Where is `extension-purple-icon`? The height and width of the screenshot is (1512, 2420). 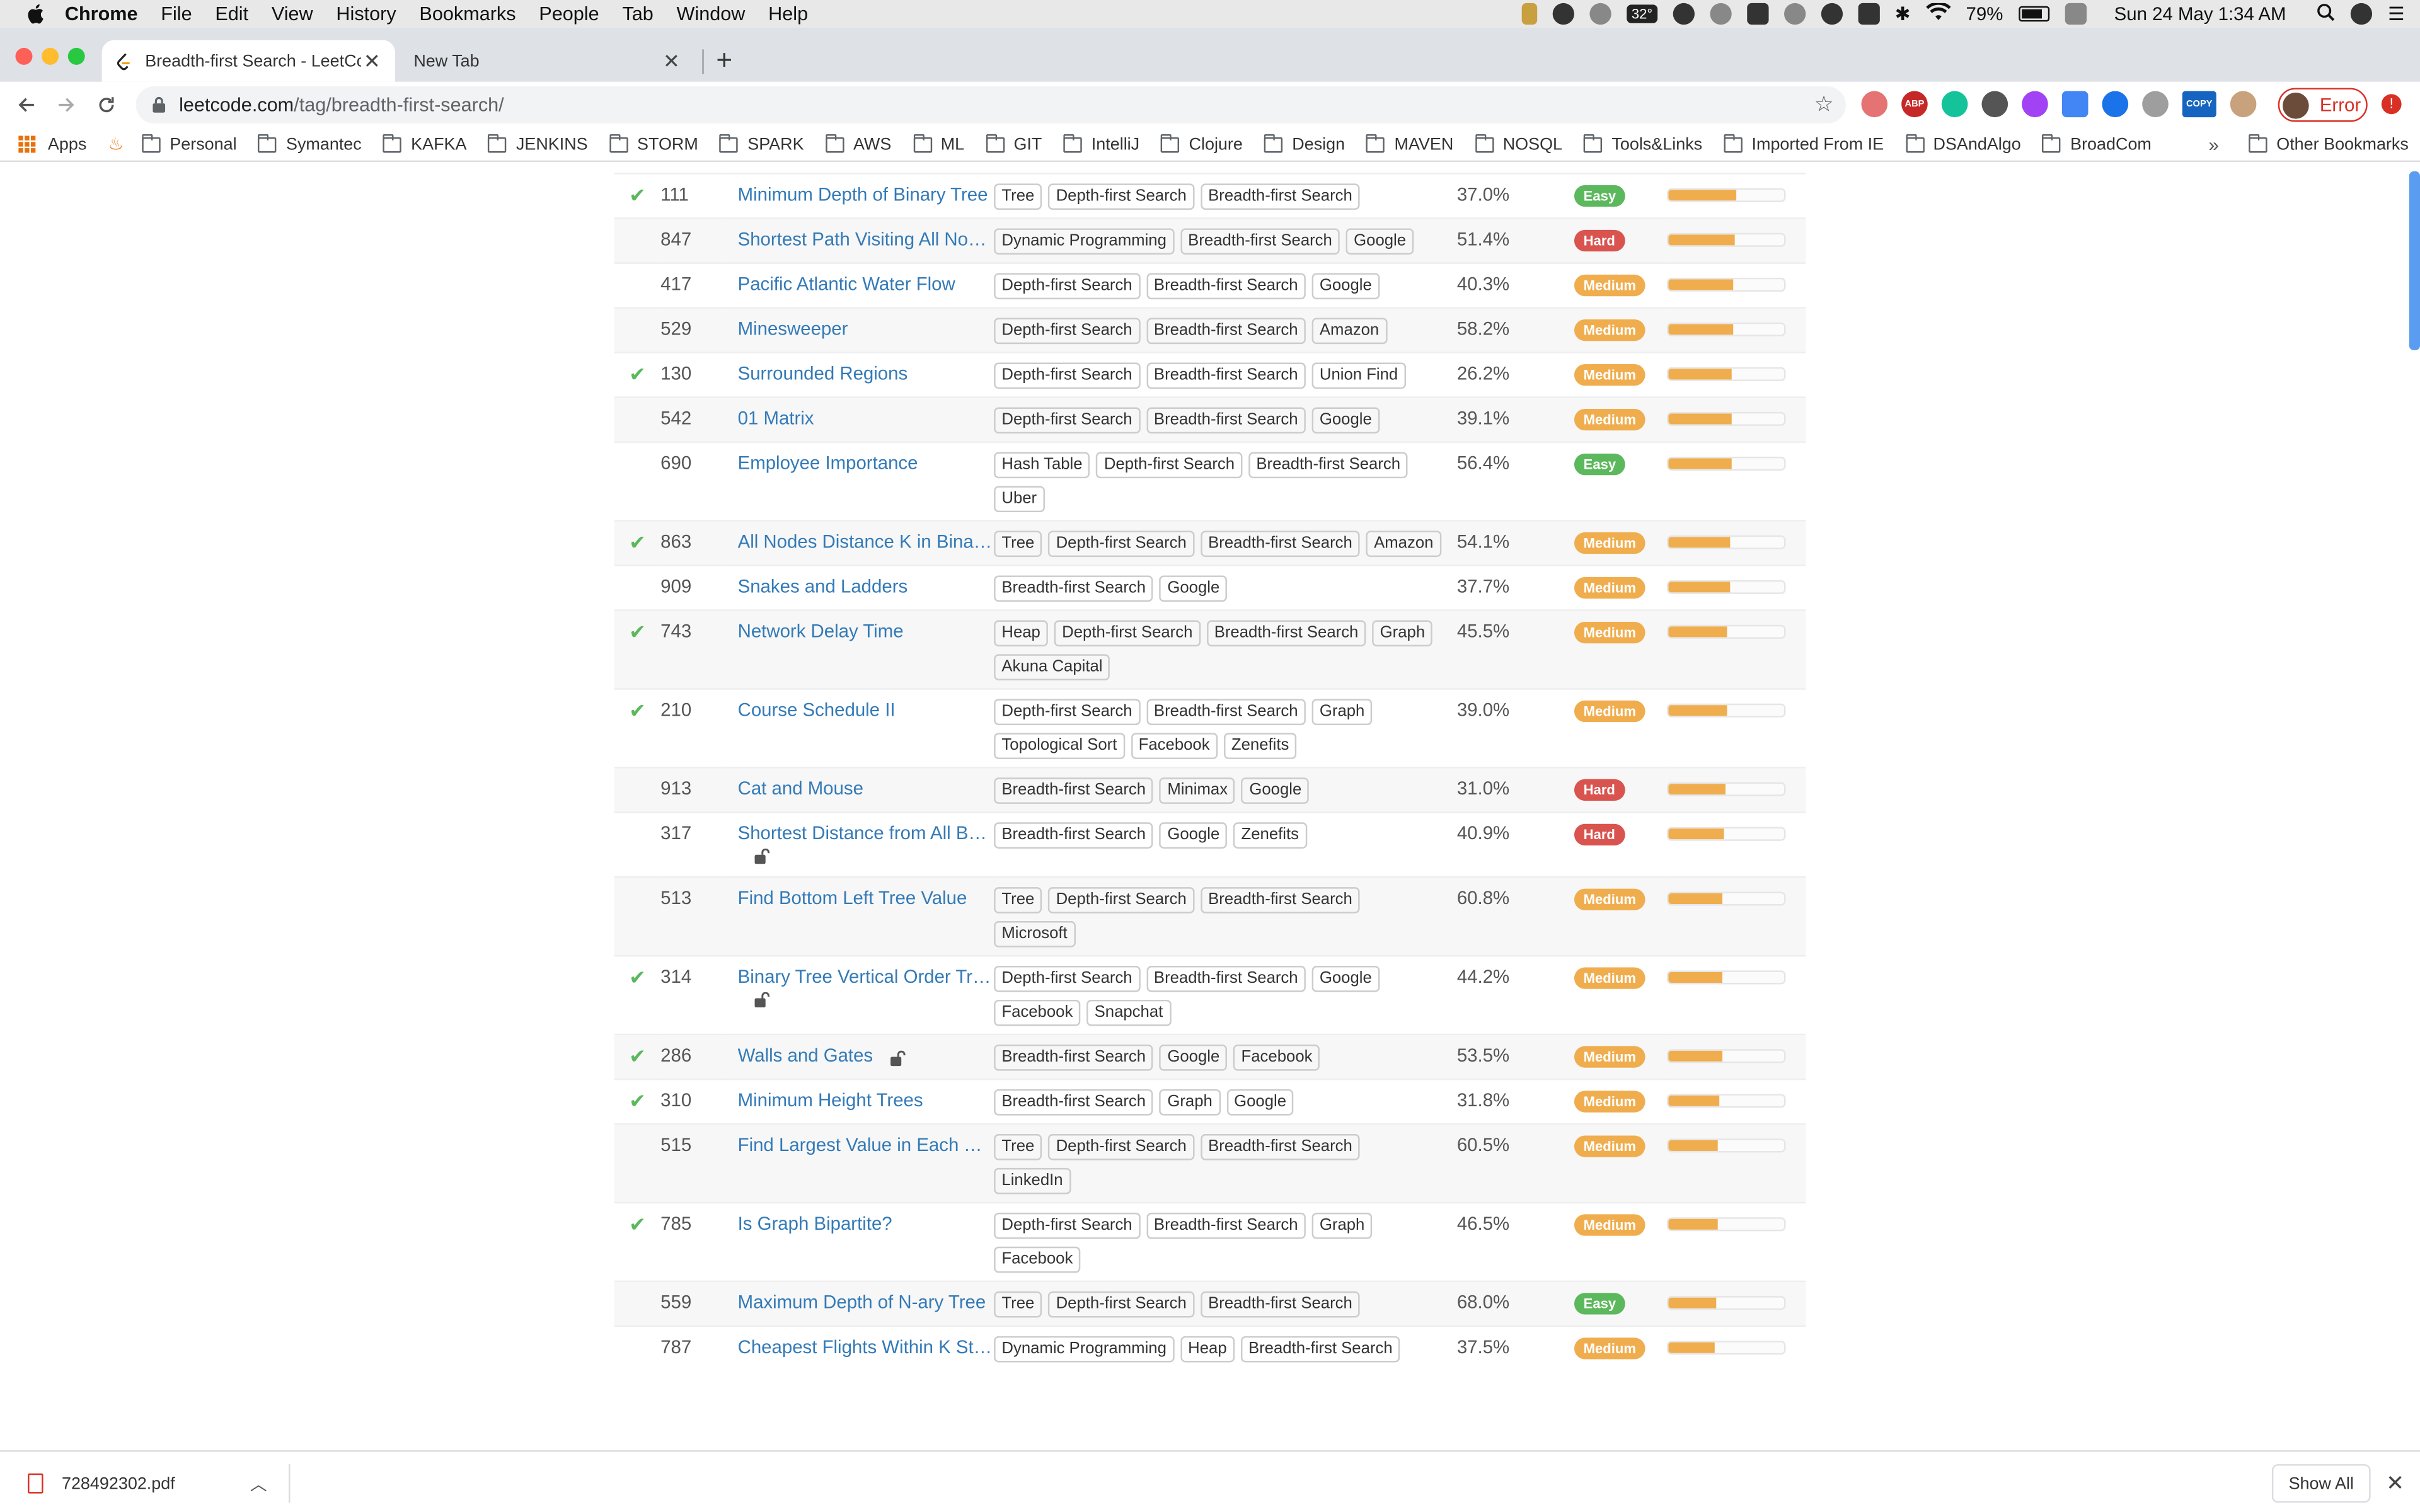 extension-purple-icon is located at coordinates (2035, 104).